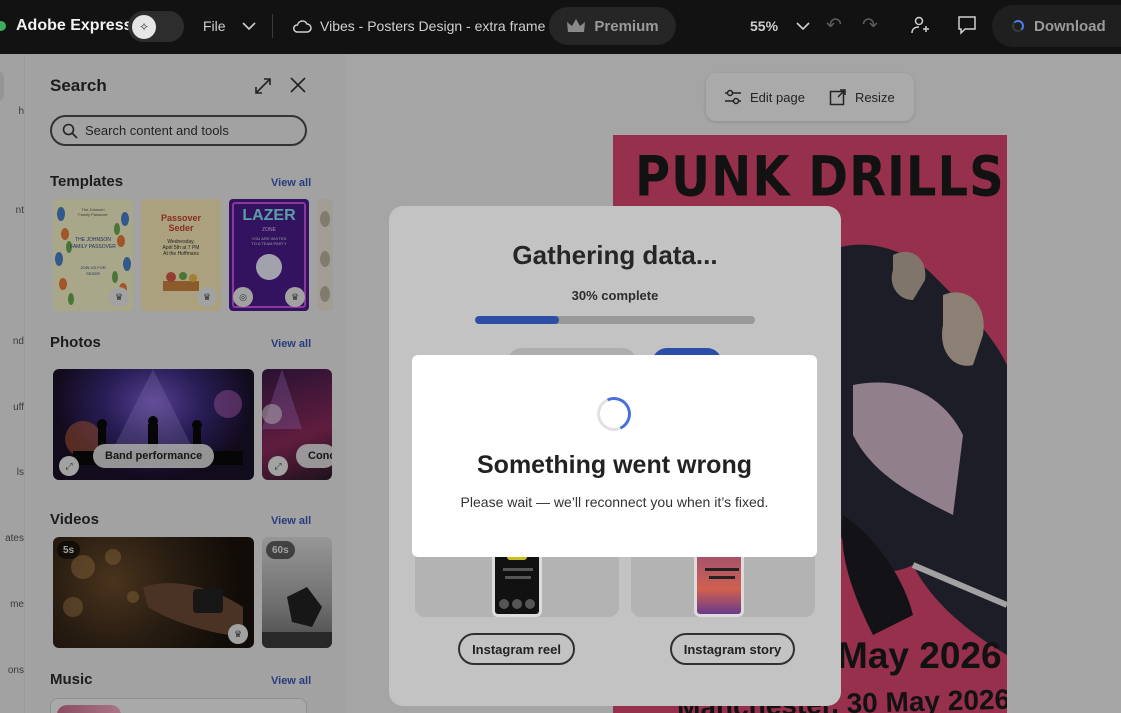 The width and height of the screenshot is (1121, 713). What do you see at coordinates (229, 26) in the screenshot?
I see `file-menu: File` at bounding box center [229, 26].